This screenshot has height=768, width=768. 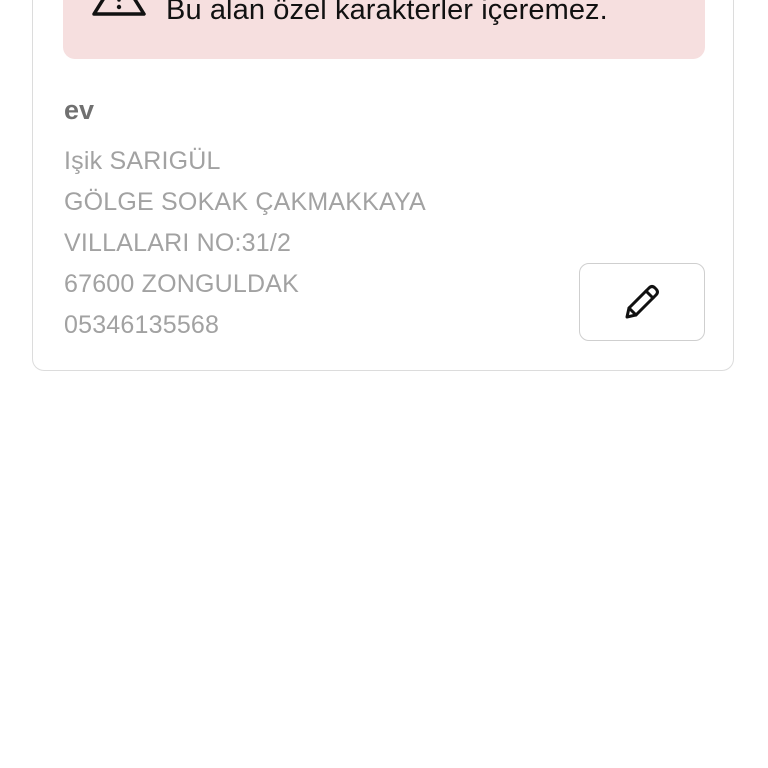 I want to click on address-name: Işik SARIGÜL, so click(x=142, y=161).